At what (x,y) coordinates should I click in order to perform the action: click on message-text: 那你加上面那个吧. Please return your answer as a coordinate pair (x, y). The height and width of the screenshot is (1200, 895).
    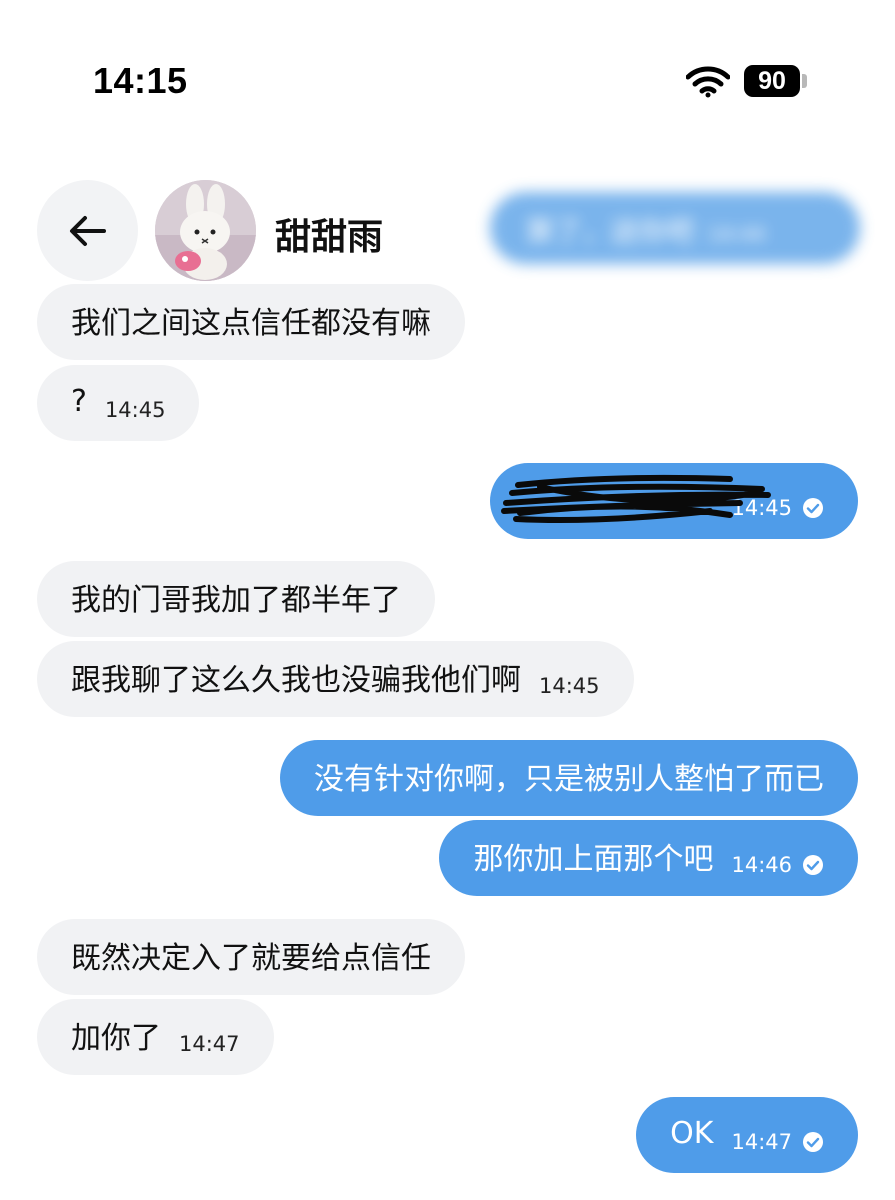
    Looking at the image, I should click on (593, 859).